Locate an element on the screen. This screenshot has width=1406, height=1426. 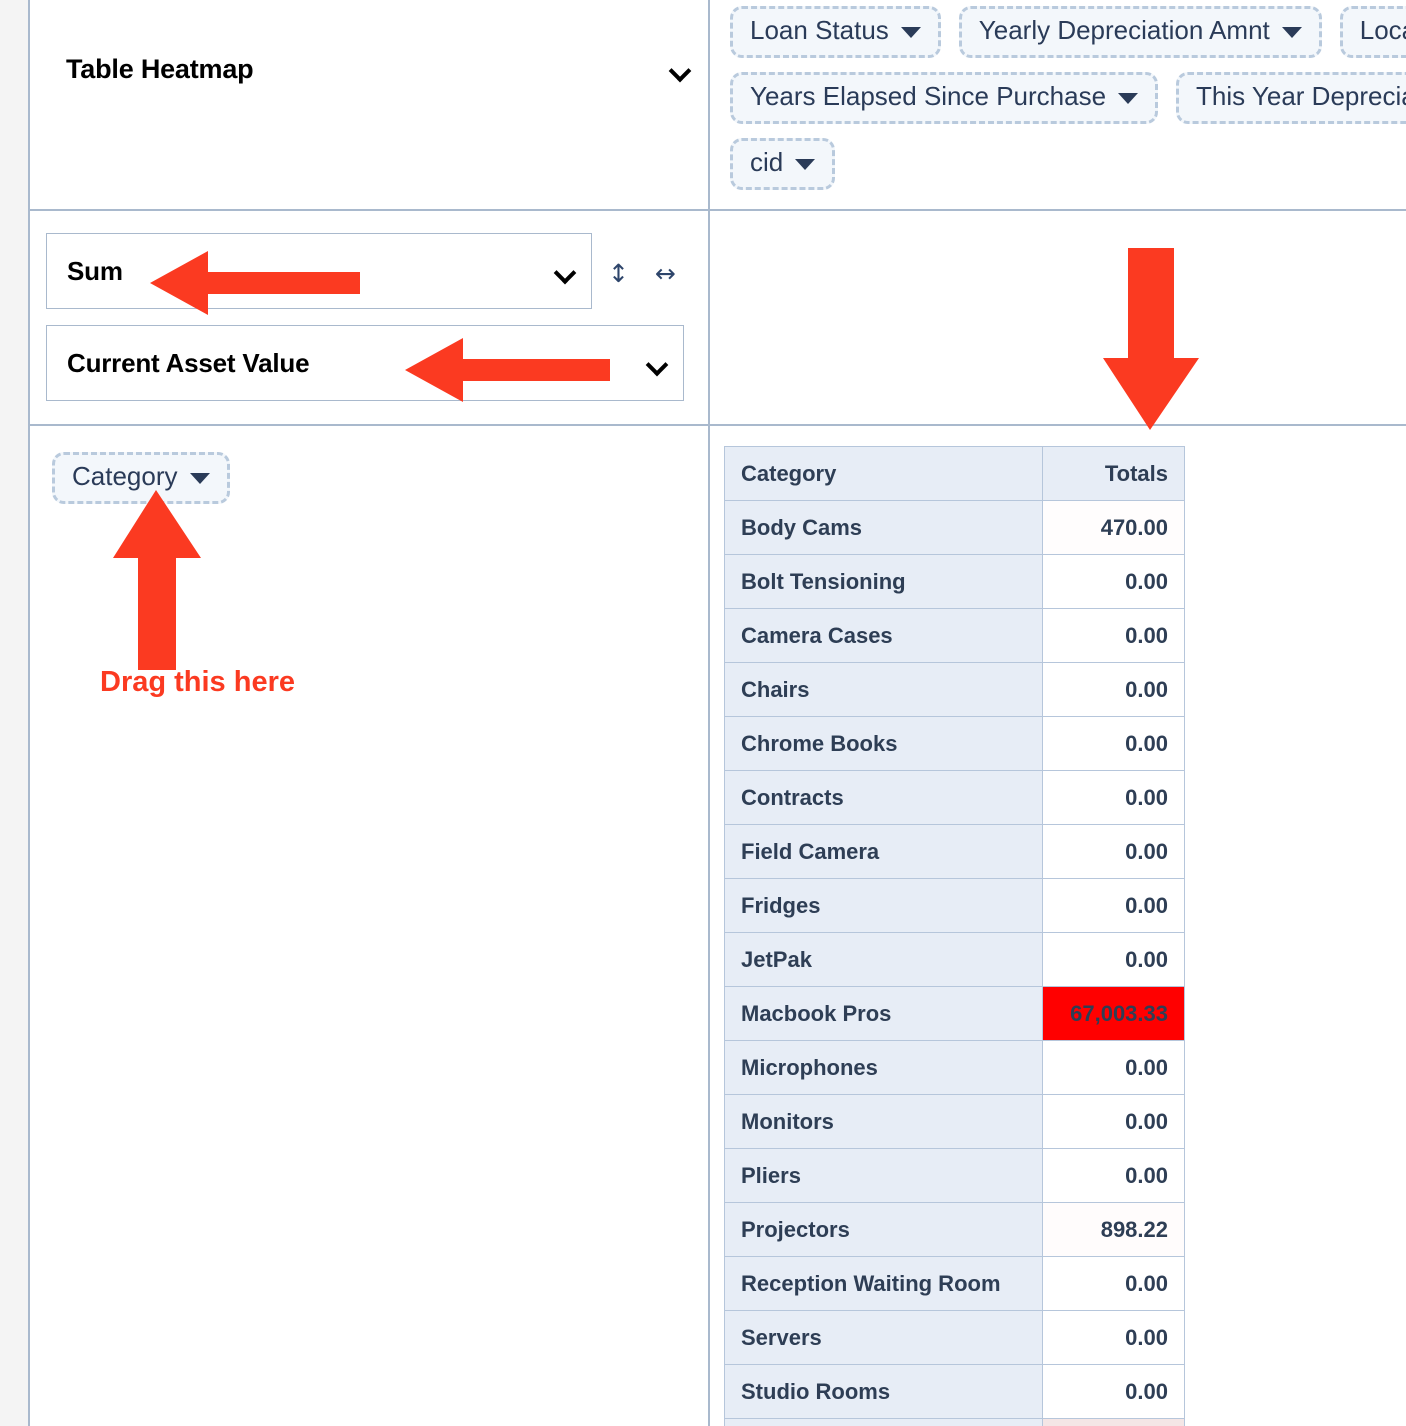
row-value-cell: 67,003.33 is located at coordinates (1113, 1013).